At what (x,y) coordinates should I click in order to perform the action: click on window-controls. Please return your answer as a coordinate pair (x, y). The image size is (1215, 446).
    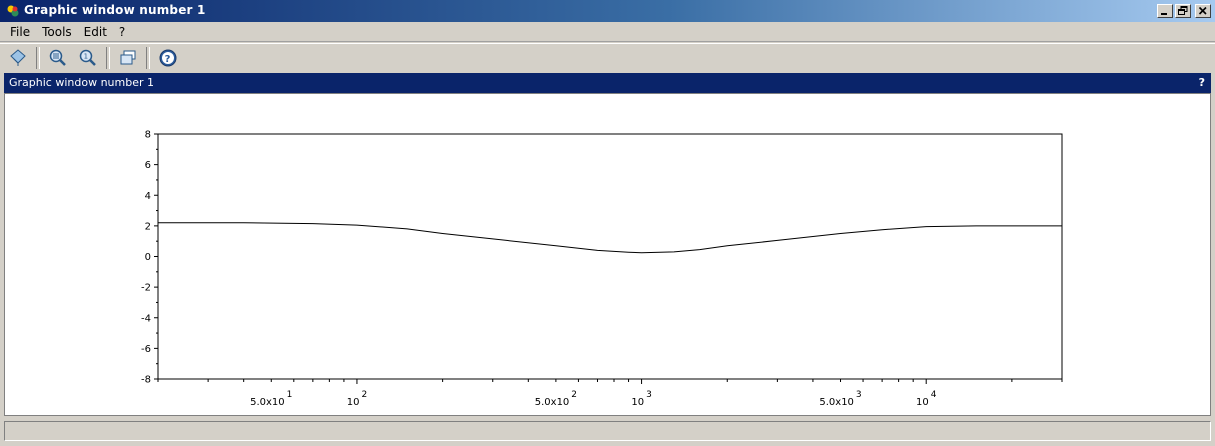
    Looking at the image, I should click on (1184, 11).